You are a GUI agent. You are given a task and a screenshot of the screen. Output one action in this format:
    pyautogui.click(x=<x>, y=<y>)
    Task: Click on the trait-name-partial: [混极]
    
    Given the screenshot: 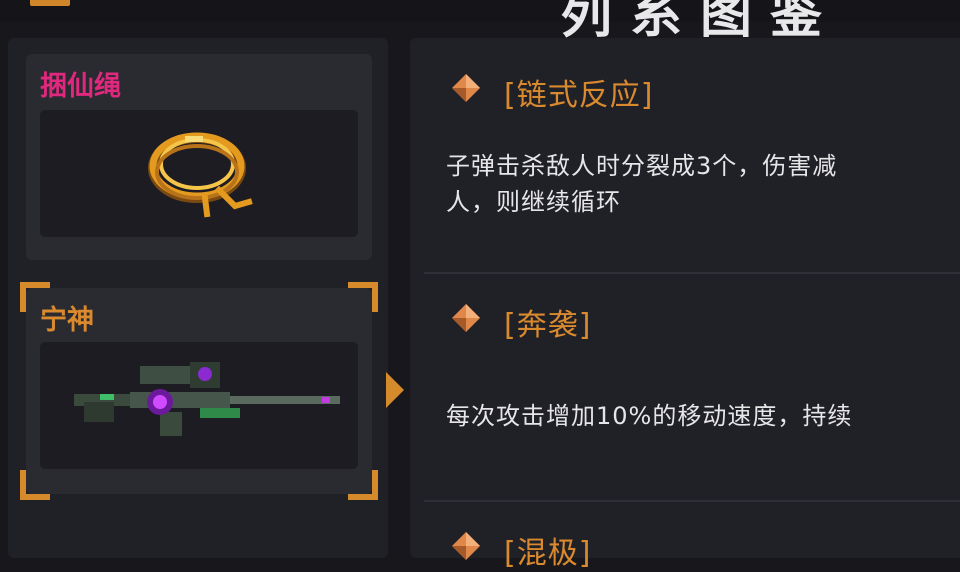 What is the action you would take?
    pyautogui.click(x=548, y=553)
    